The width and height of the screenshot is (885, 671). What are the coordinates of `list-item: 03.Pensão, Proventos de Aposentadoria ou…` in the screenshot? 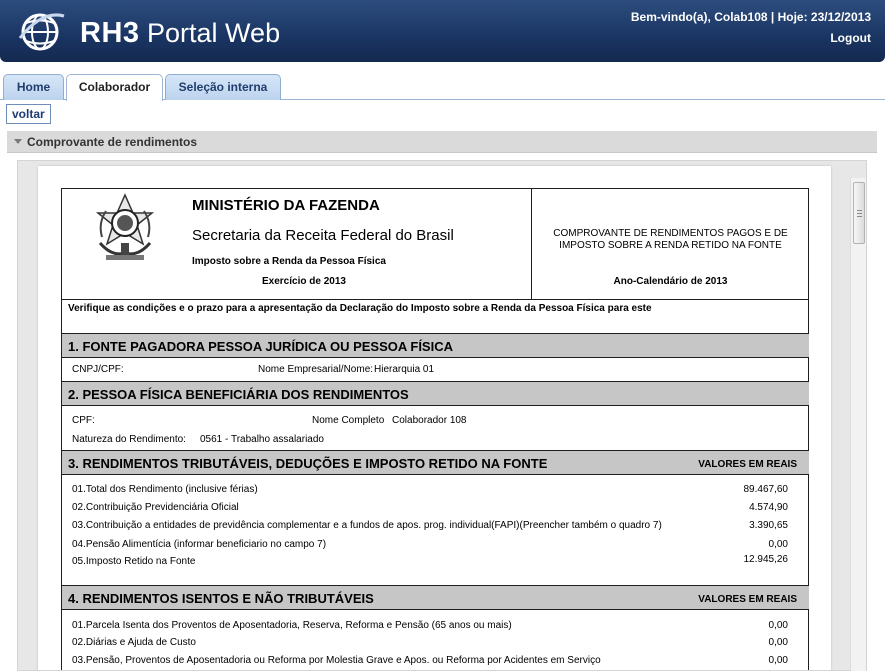 It's located at (336, 660).